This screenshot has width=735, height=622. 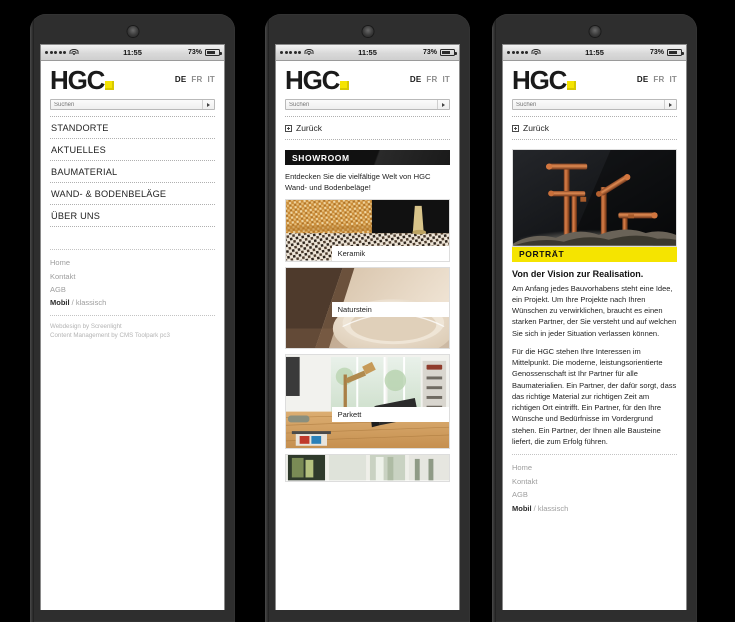 I want to click on nav-item-wand-bodenbelaege: WAND- & BODENBELÄGE, so click(x=132, y=194).